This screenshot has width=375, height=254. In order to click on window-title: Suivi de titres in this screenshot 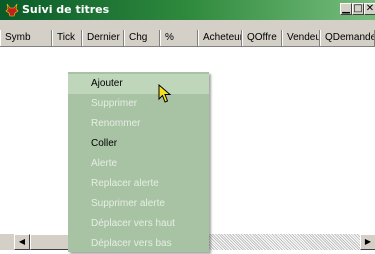, I will do `click(66, 9)`.